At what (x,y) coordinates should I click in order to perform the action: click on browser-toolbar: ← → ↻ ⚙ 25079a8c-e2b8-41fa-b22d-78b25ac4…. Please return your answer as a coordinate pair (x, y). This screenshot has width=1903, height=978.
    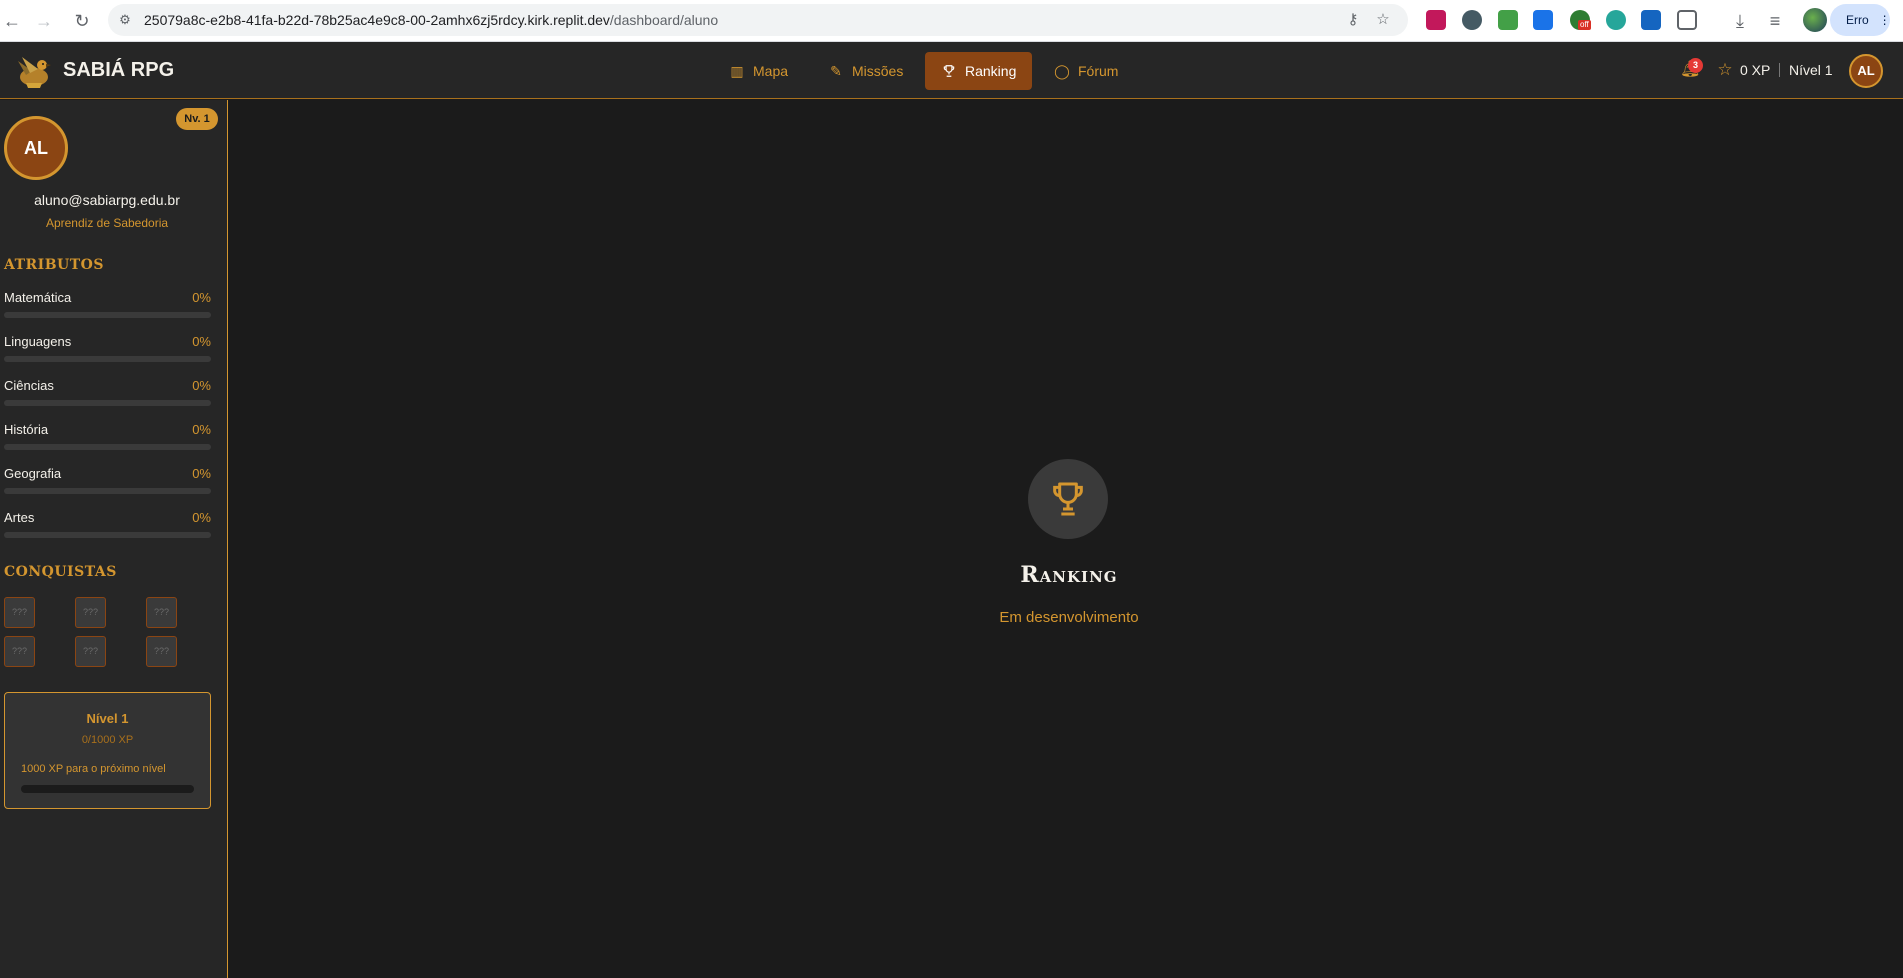
    Looking at the image, I should click on (951, 21).